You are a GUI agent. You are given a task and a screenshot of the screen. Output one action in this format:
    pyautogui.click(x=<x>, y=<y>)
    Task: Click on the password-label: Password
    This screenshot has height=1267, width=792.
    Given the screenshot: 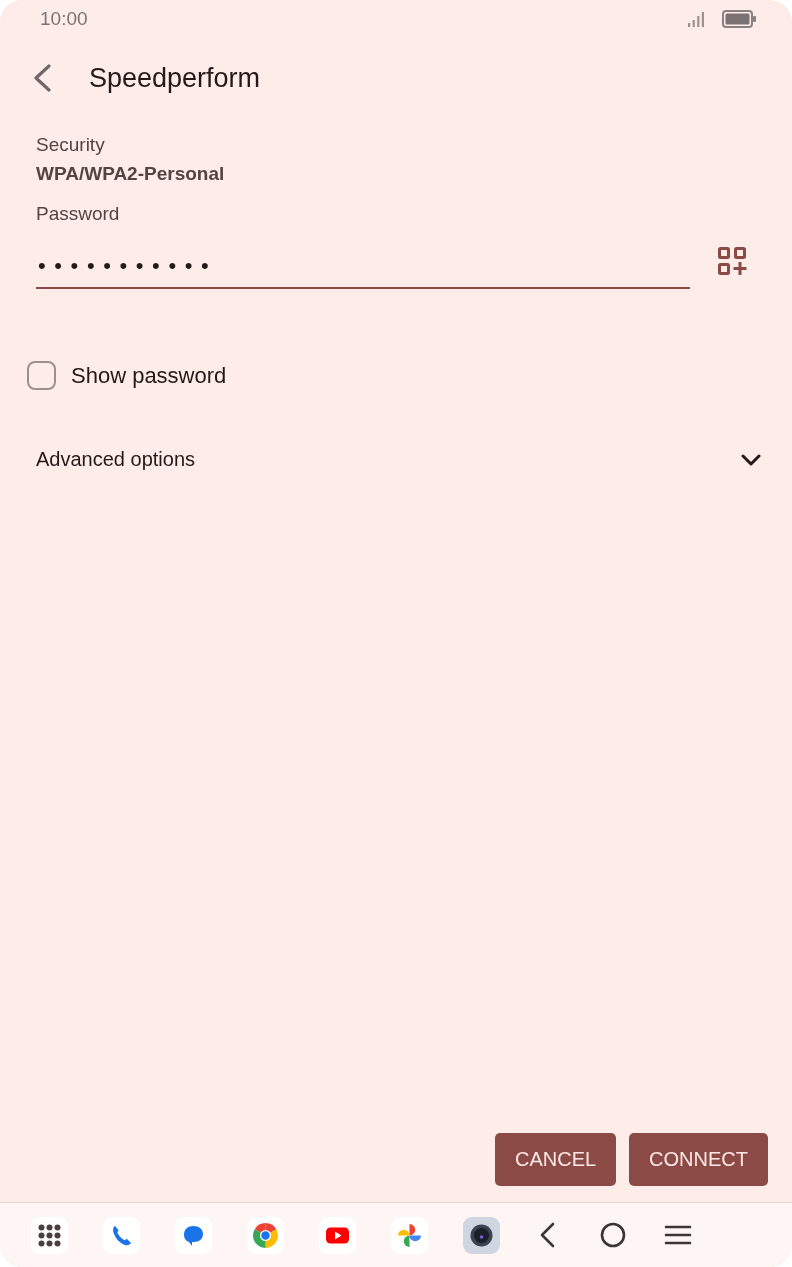 What is the action you would take?
    pyautogui.click(x=78, y=214)
    